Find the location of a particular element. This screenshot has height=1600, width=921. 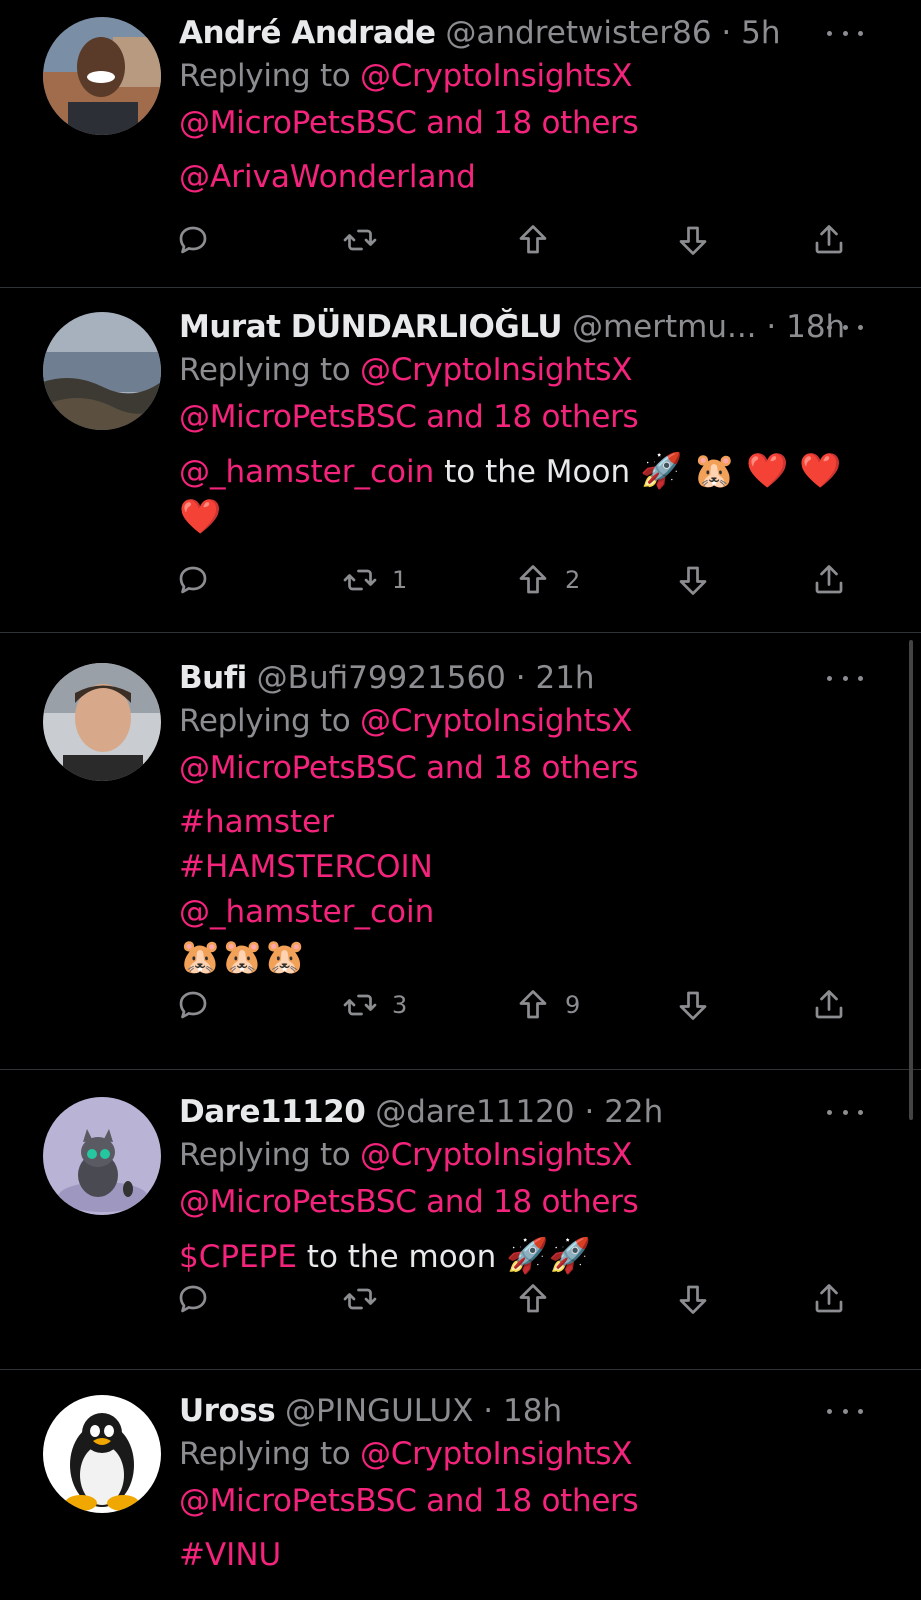

tweet-body: @_hamster_coin to the Moon 🚀 🐹 ❤️ ❤️ ❤️ is located at coordinates (530, 495).